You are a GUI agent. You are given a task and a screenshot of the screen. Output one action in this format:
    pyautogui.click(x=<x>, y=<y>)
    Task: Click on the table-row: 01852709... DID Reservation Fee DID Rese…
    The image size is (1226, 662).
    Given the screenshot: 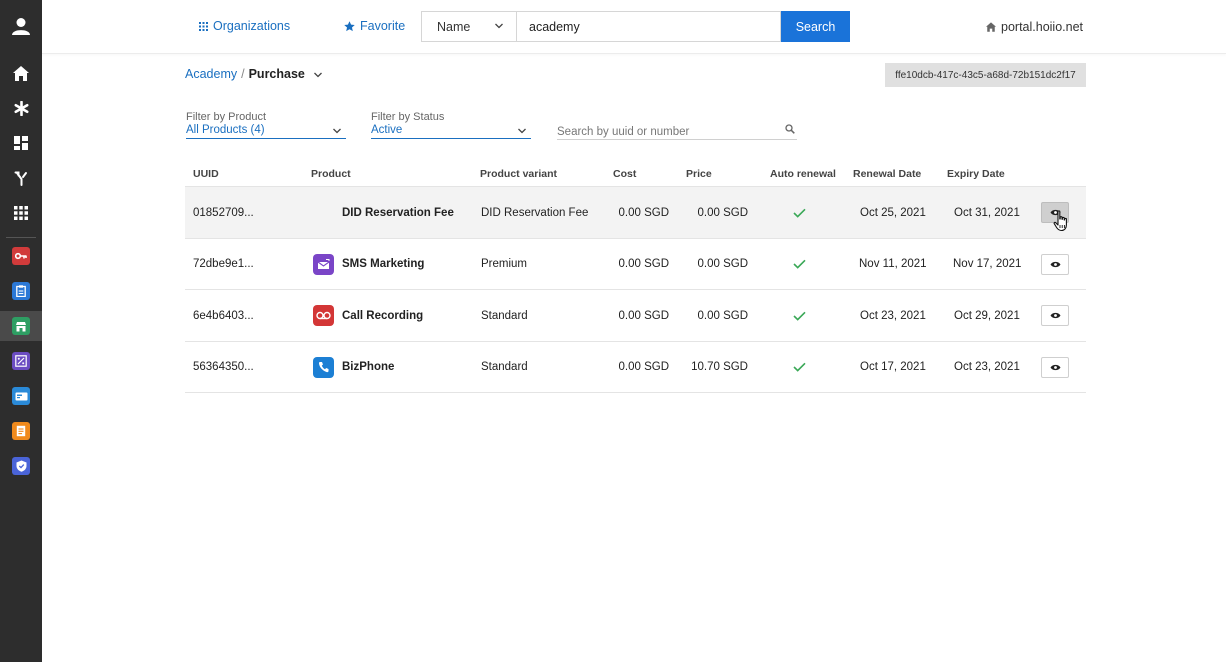 What is the action you would take?
    pyautogui.click(x=635, y=213)
    